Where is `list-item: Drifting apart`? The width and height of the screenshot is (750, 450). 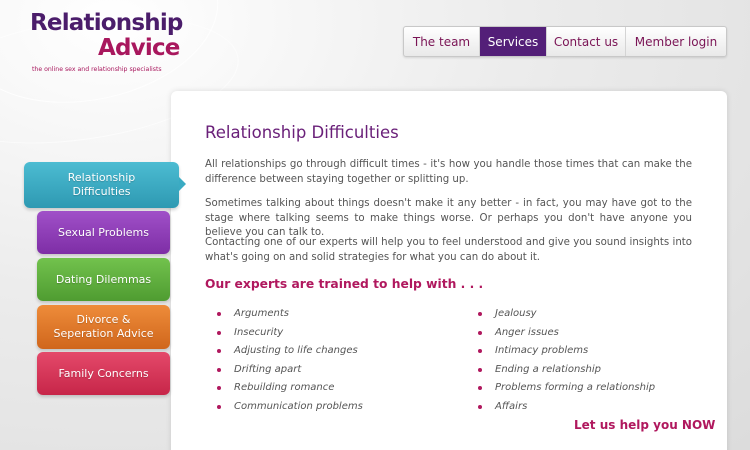 list-item: Drifting apart is located at coordinates (290, 370).